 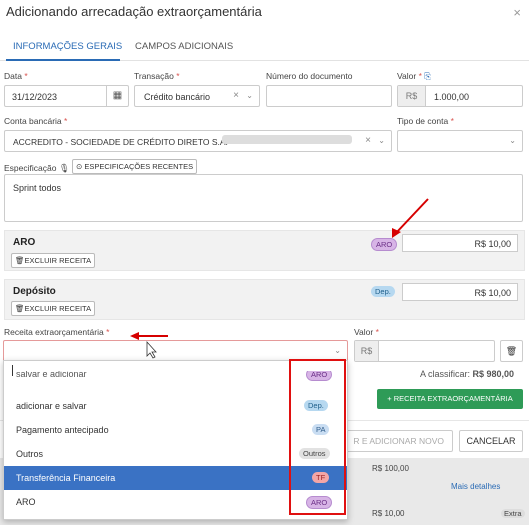 What do you see at coordinates (151, 349) in the screenshot?
I see `mouse-pointer-icon` at bounding box center [151, 349].